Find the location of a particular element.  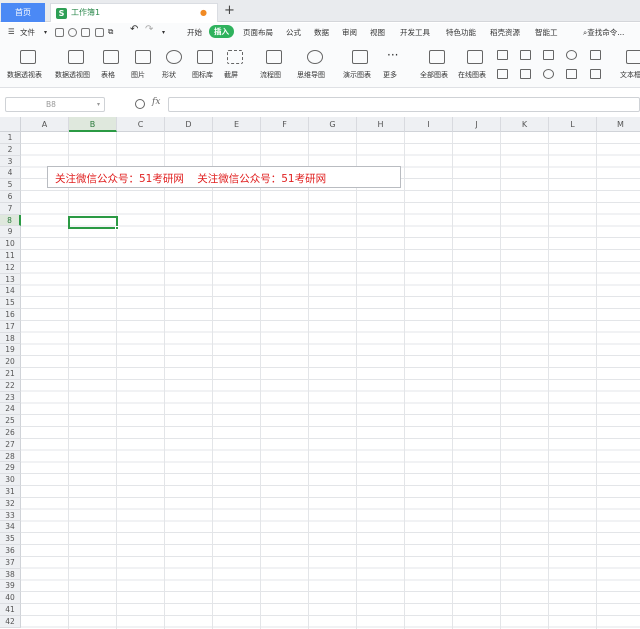

floating-textbox: 关注微信公众号：51考研网 关注微信公众号：51考研网 is located at coordinates (224, 177).